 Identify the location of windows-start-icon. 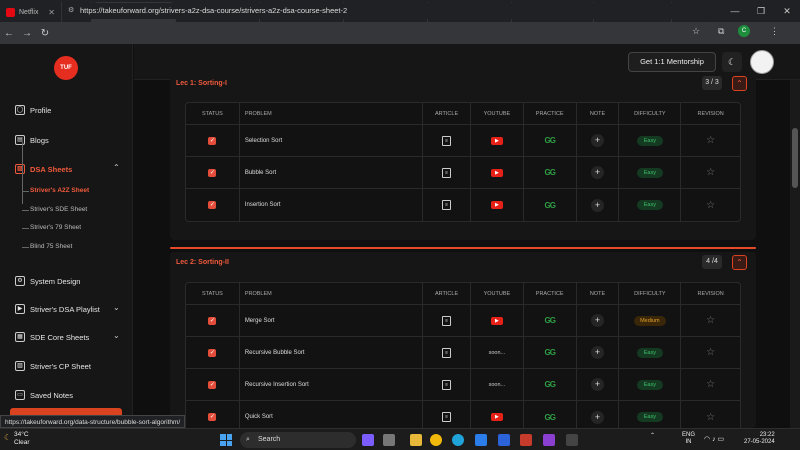
(226, 440).